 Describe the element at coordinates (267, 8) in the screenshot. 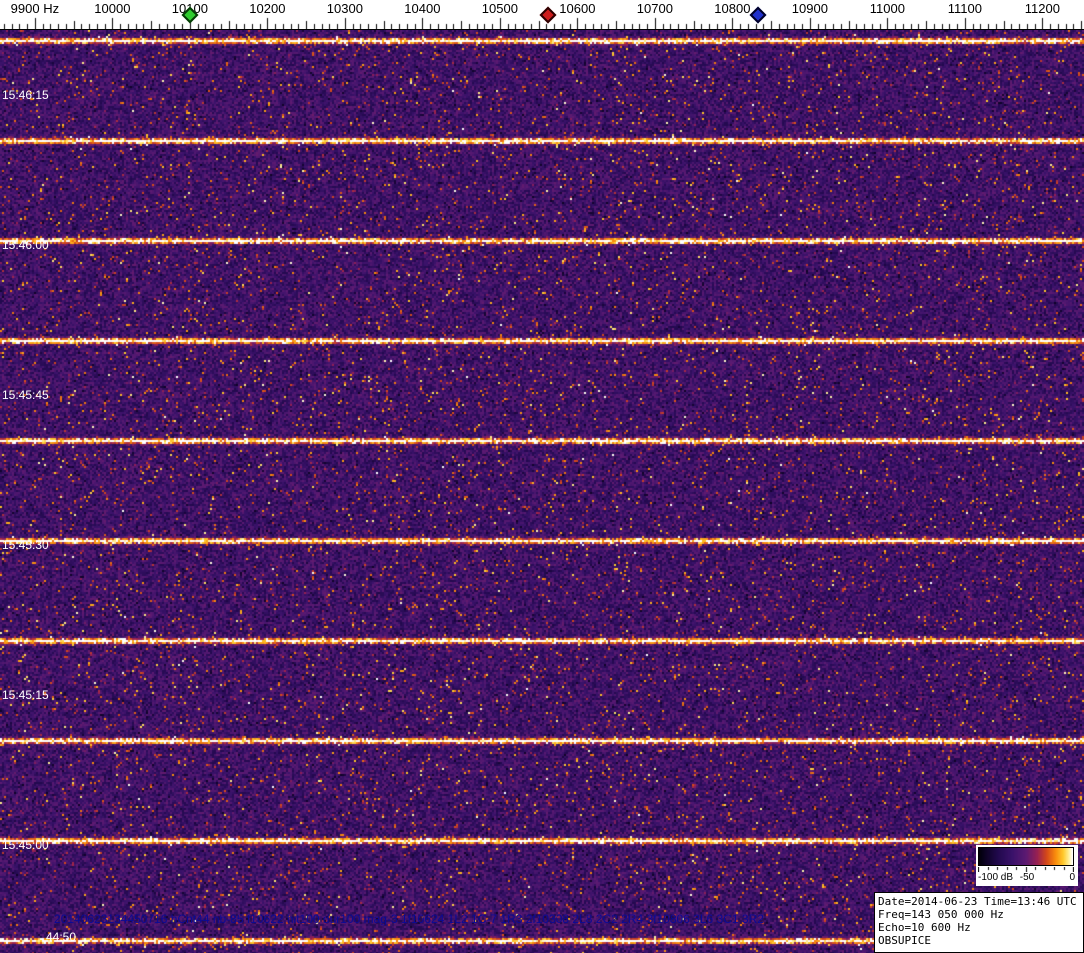

I see `freq-tick-label: 10200` at that location.